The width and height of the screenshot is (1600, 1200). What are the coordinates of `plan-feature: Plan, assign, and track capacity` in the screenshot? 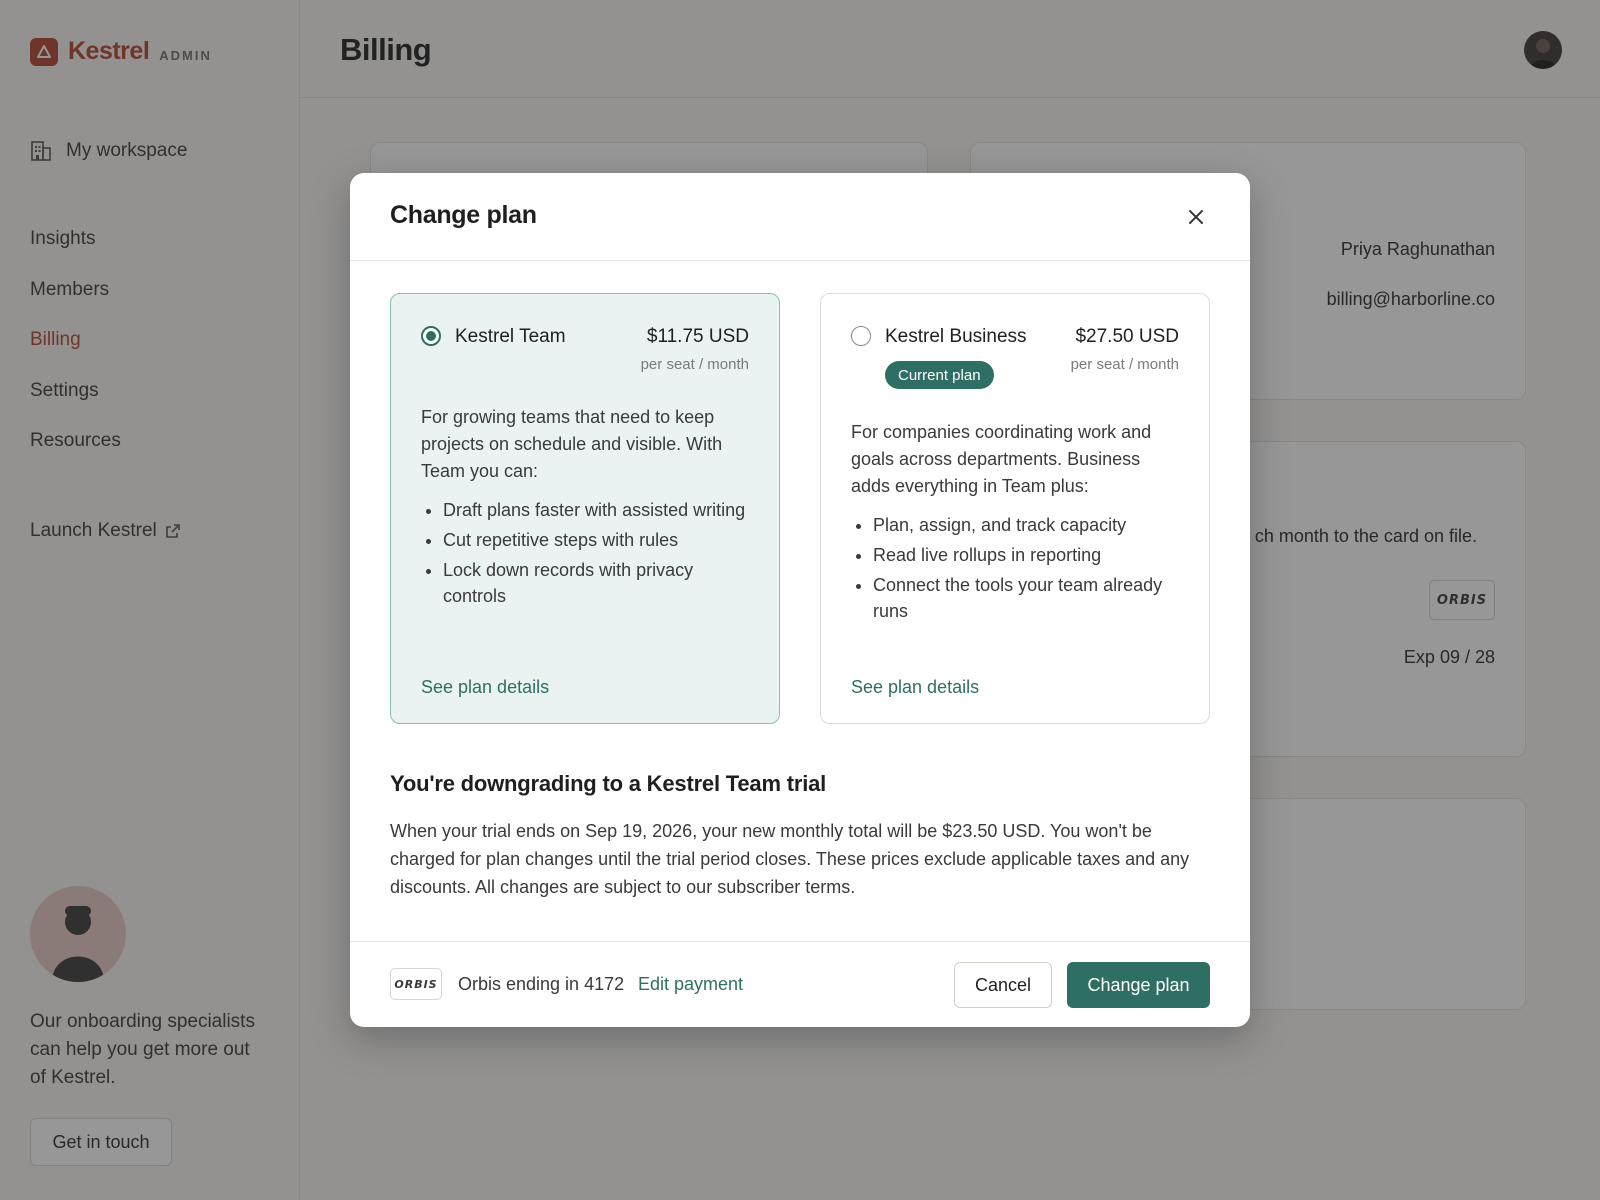 It's located at (1026, 525).